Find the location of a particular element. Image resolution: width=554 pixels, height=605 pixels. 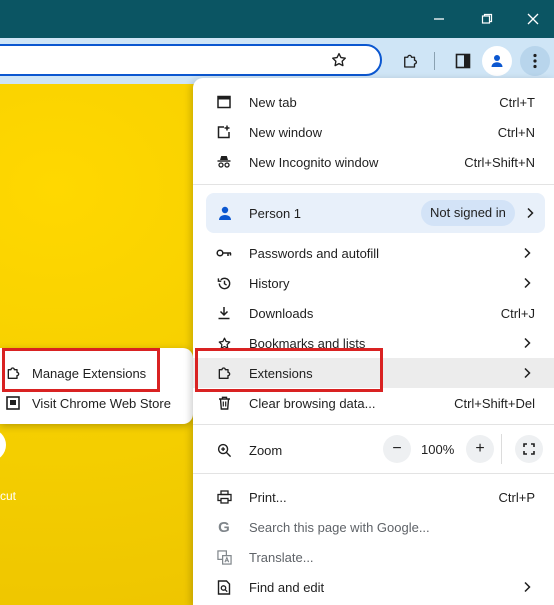

minimize-button is located at coordinates (439, 19).